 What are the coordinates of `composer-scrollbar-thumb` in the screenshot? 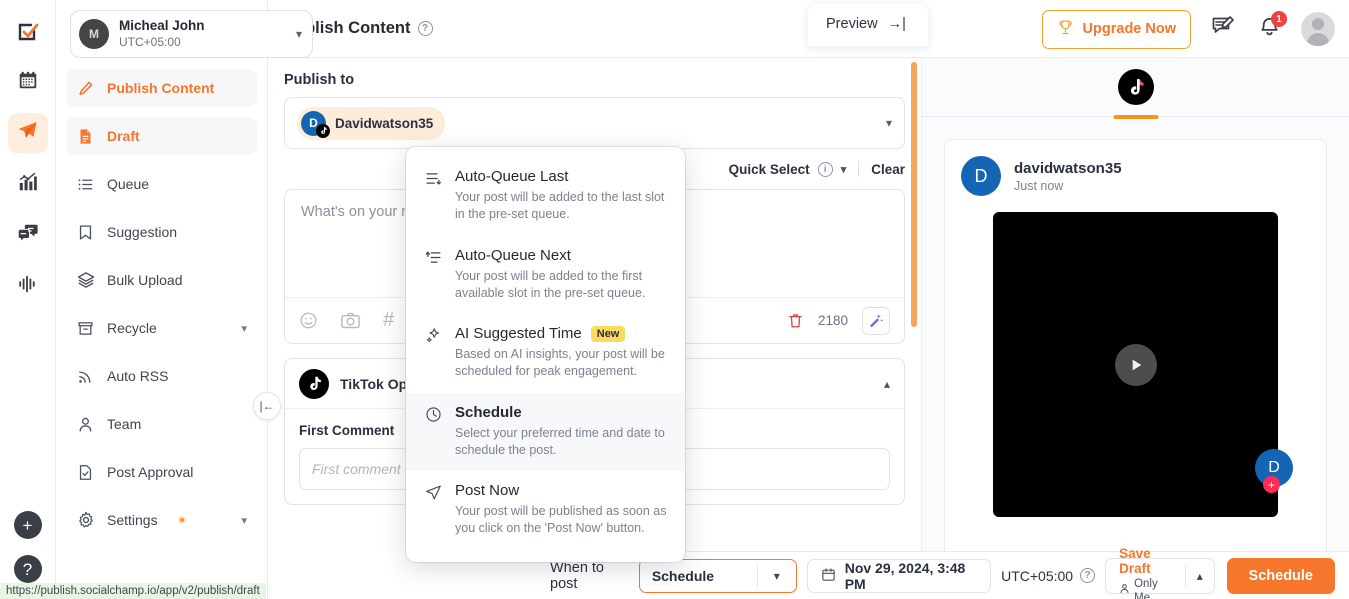 It's located at (914, 194).